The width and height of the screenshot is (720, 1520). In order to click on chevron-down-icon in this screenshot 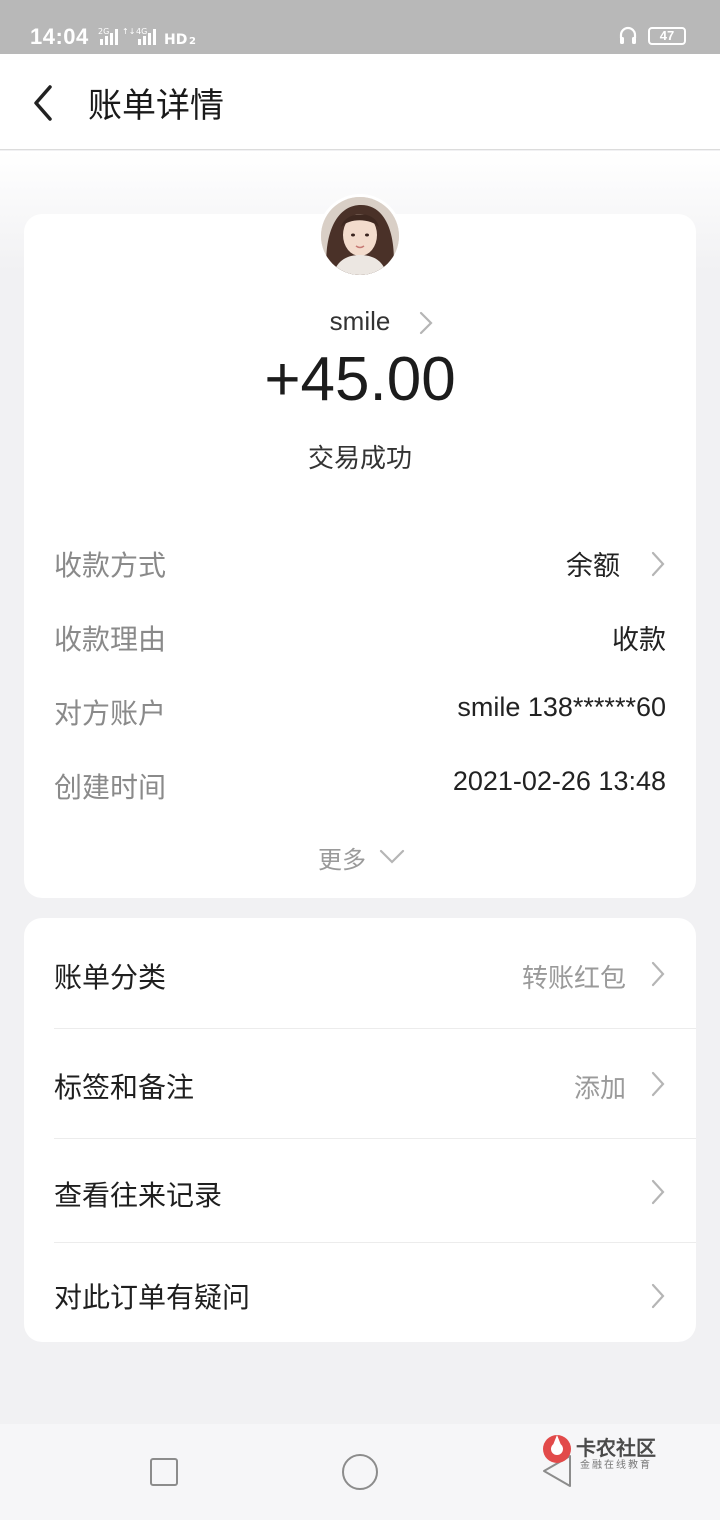, I will do `click(392, 856)`.